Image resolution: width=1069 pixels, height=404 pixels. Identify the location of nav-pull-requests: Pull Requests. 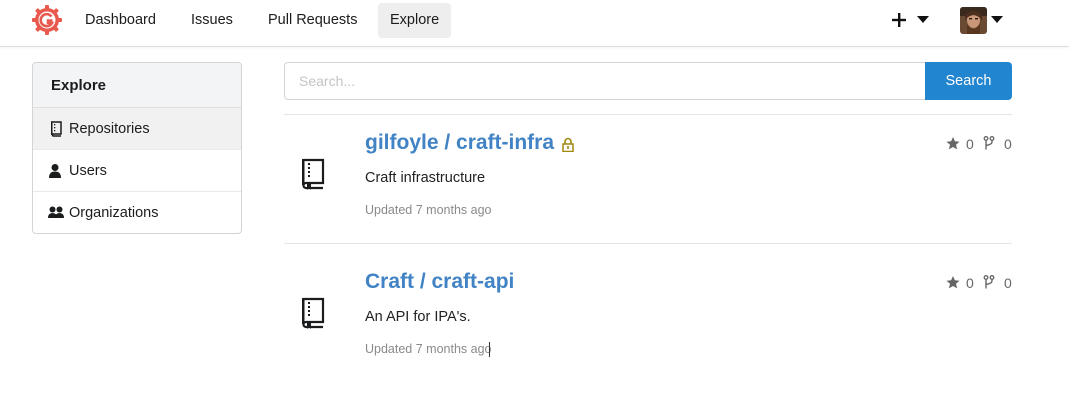
(312, 20).